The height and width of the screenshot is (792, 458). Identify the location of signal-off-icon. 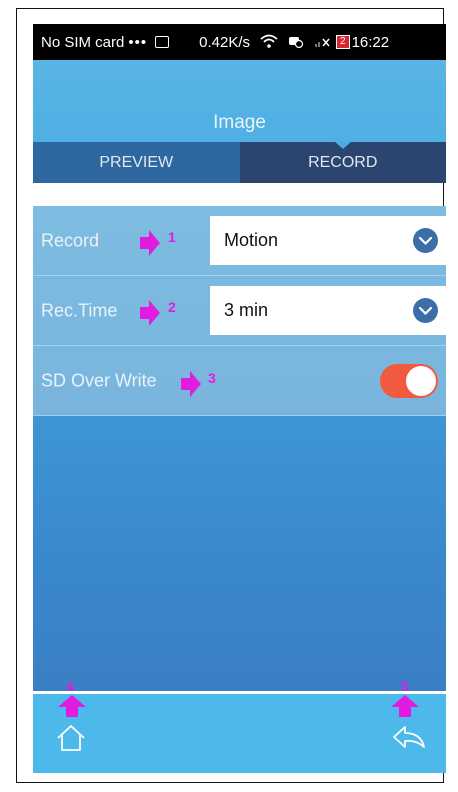
(323, 42).